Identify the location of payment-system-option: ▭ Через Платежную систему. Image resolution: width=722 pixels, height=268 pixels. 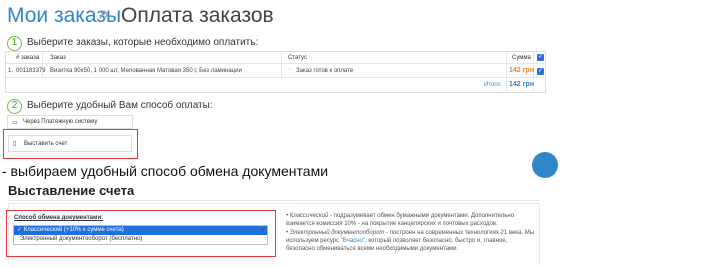
(70, 122).